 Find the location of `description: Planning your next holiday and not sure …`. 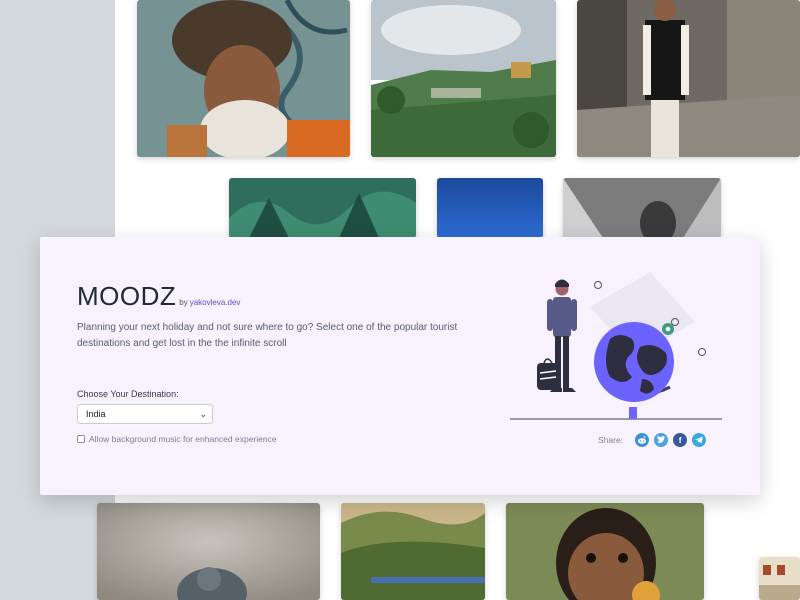

description: Planning your next holiday and not sure … is located at coordinates (267, 335).